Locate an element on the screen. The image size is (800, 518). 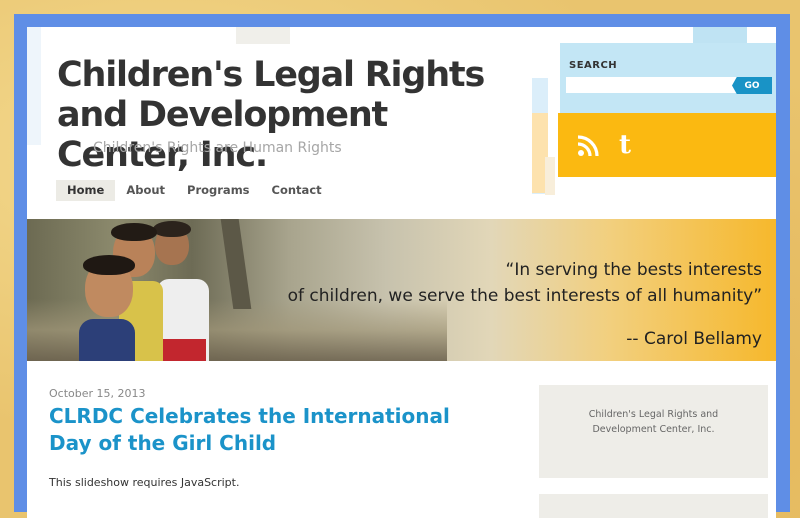
main-nav: Home About Programs Contact is located at coordinates (194, 190).